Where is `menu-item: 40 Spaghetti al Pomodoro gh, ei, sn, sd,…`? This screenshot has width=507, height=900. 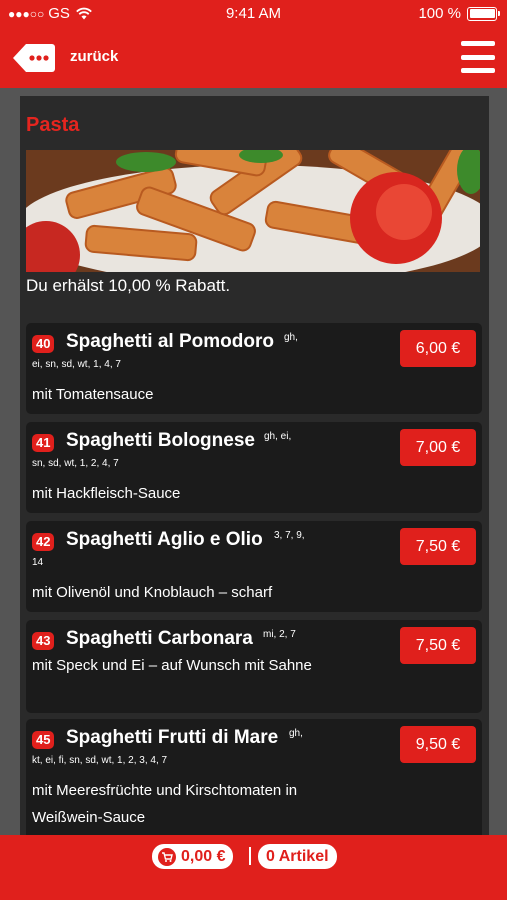
menu-item: 40 Spaghetti al Pomodoro gh, ei, sn, sd,… is located at coordinates (254, 368).